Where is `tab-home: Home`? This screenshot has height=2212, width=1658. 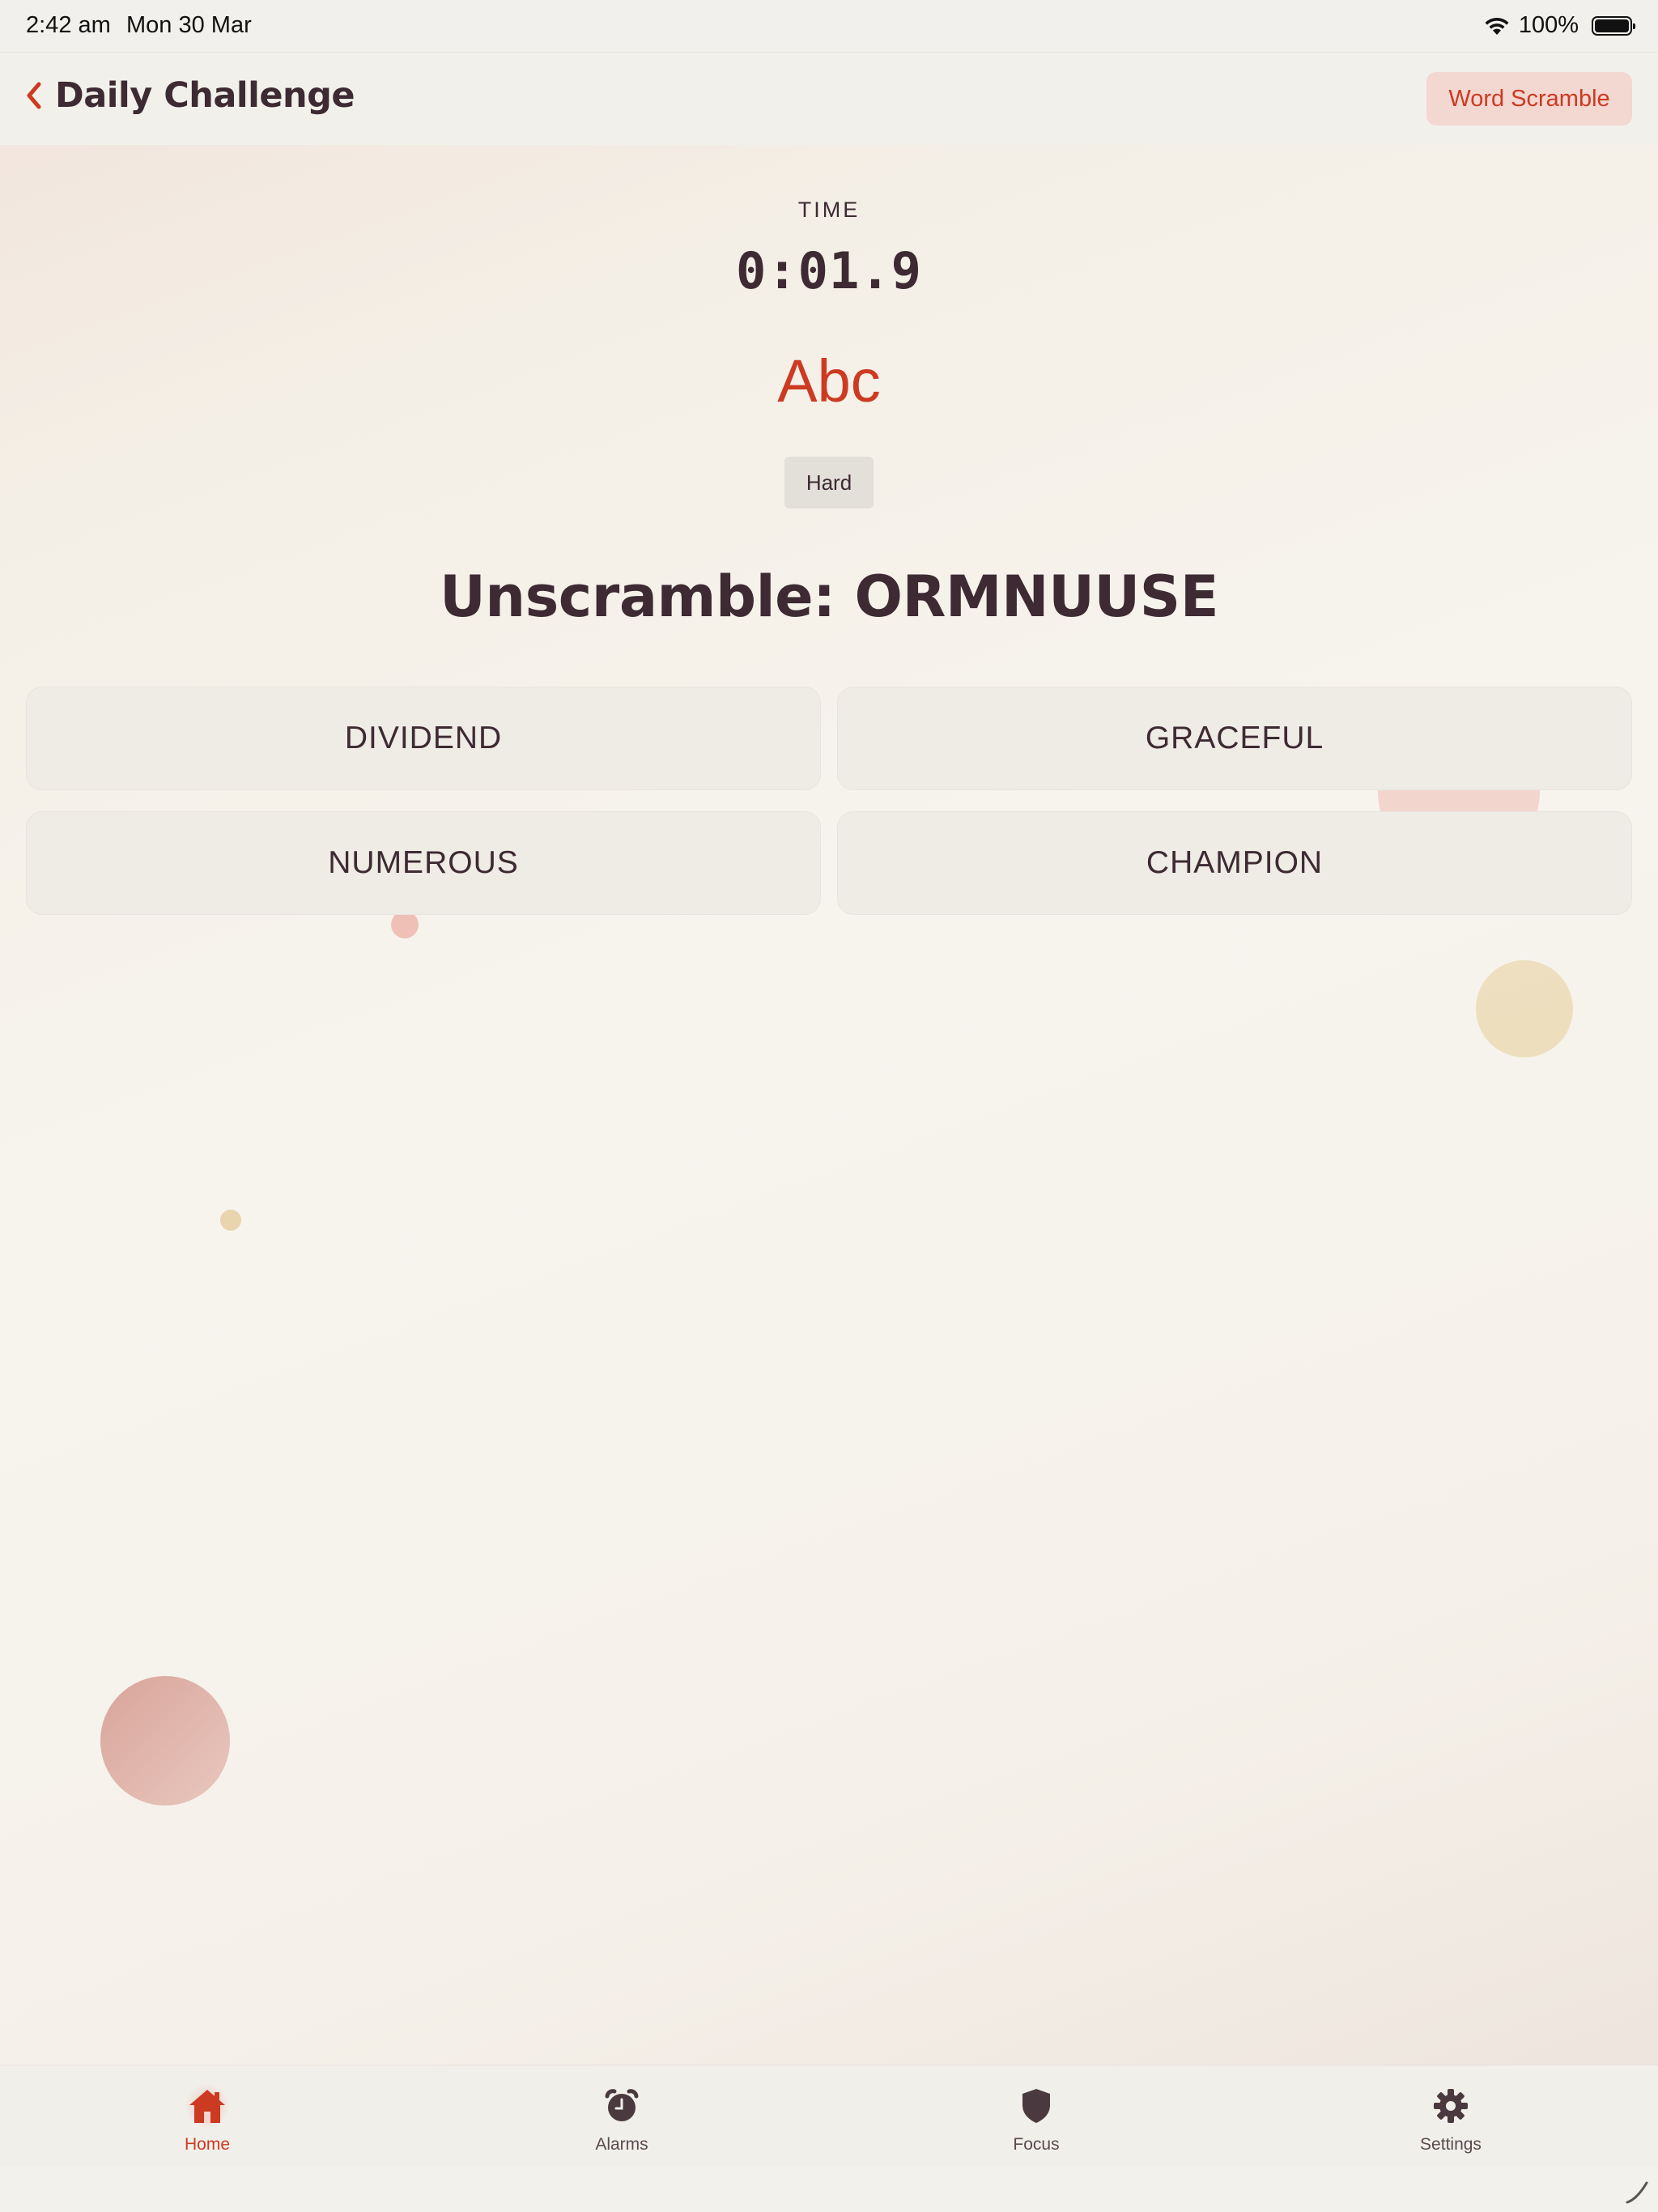 tab-home: Home is located at coordinates (207, 2116).